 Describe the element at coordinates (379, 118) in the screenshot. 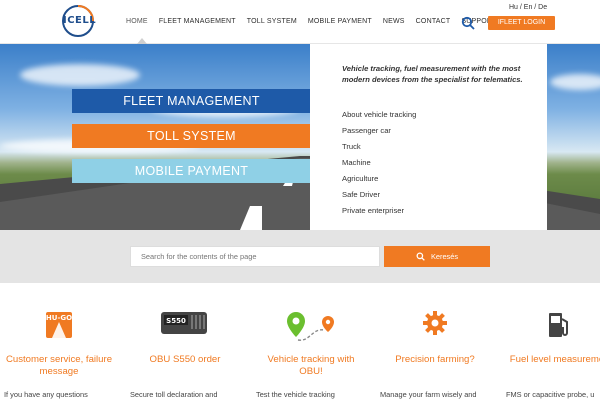

I see `link-about-vehicle-tracking: About vehicle tracking` at that location.